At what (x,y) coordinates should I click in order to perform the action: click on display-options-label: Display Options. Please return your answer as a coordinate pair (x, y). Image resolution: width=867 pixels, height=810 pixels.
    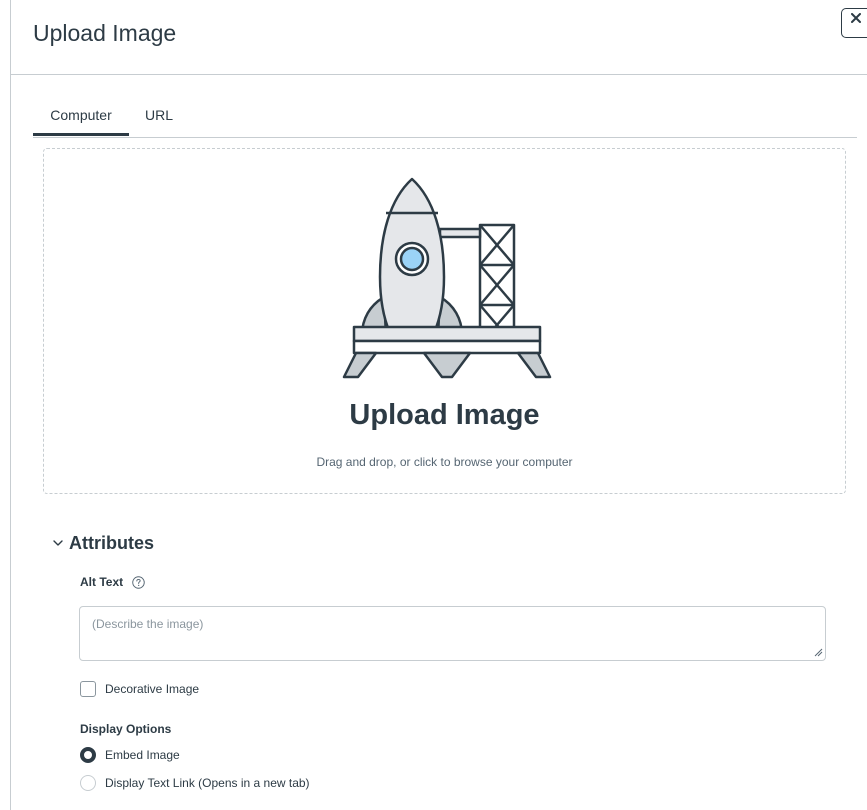
    Looking at the image, I should click on (126, 729).